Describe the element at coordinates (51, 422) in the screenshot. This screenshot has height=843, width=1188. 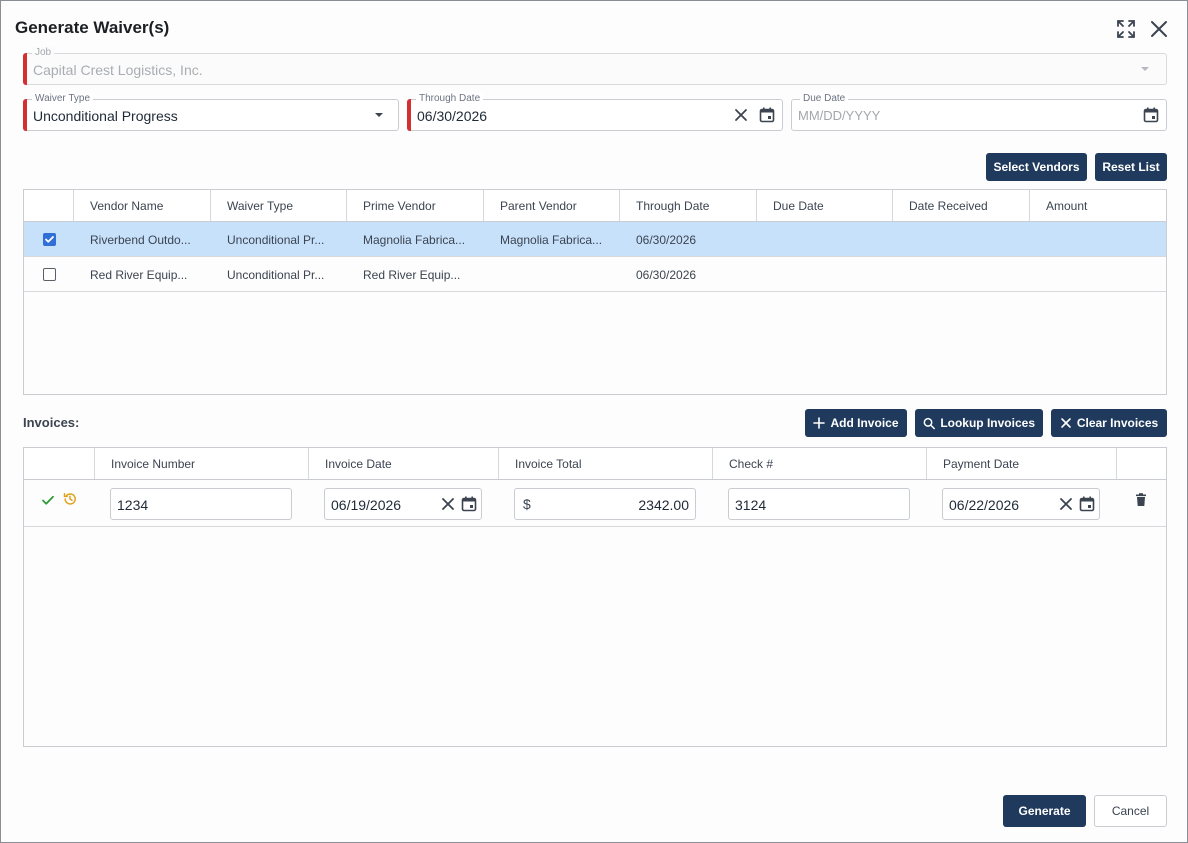
I see `invoices-label: Invoices:` at that location.